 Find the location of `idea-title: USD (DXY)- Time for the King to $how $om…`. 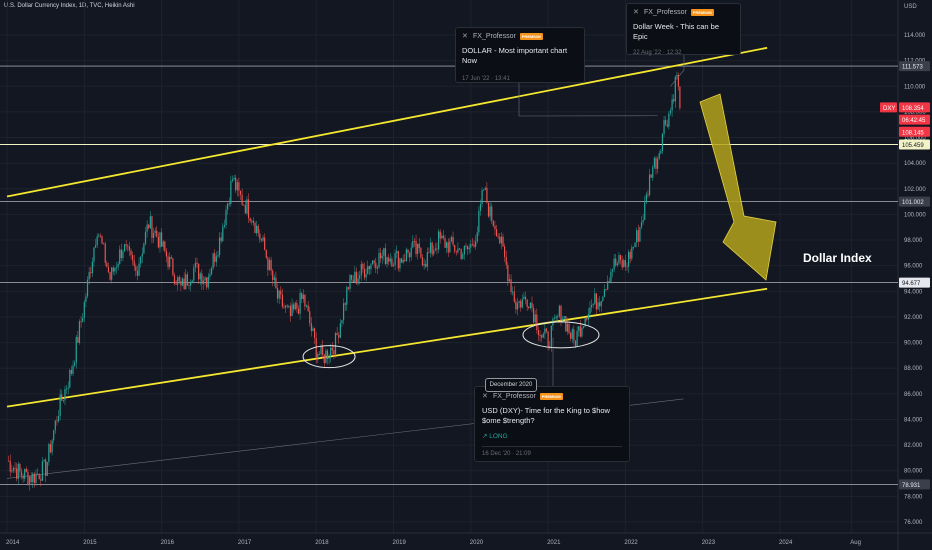

idea-title: USD (DXY)- Time for the King to $how $om… is located at coordinates (552, 416).